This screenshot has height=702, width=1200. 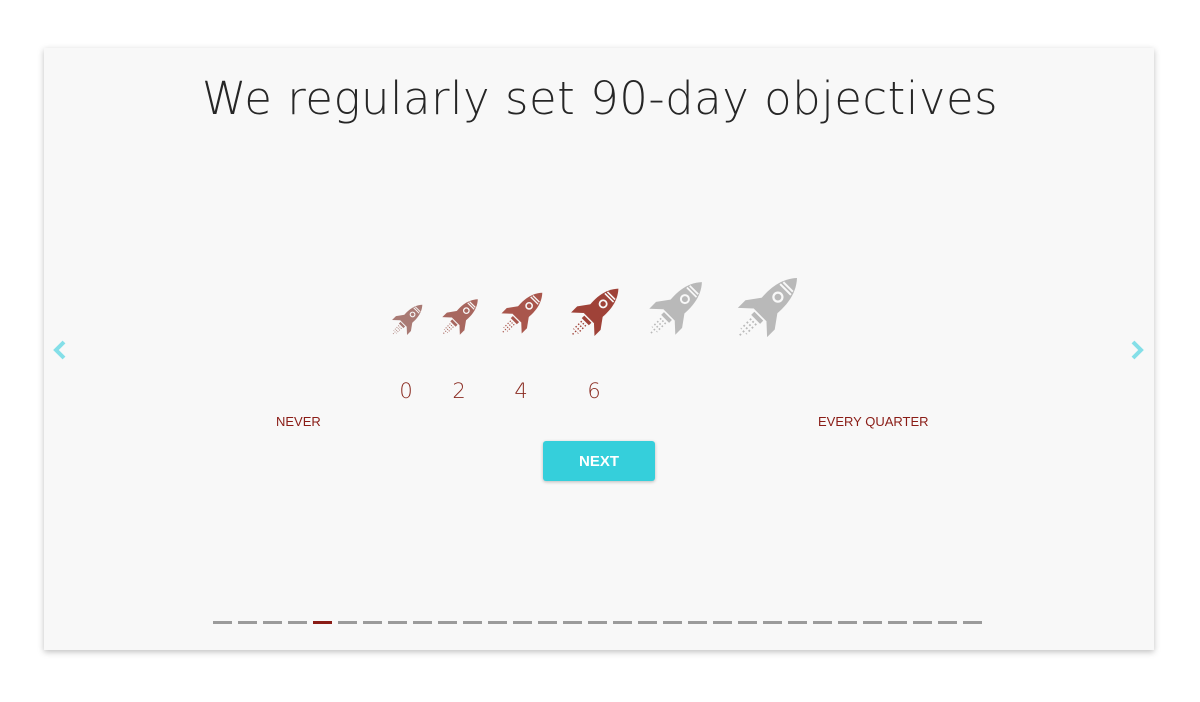 I want to click on next-arrow-icon, so click(x=1137, y=350).